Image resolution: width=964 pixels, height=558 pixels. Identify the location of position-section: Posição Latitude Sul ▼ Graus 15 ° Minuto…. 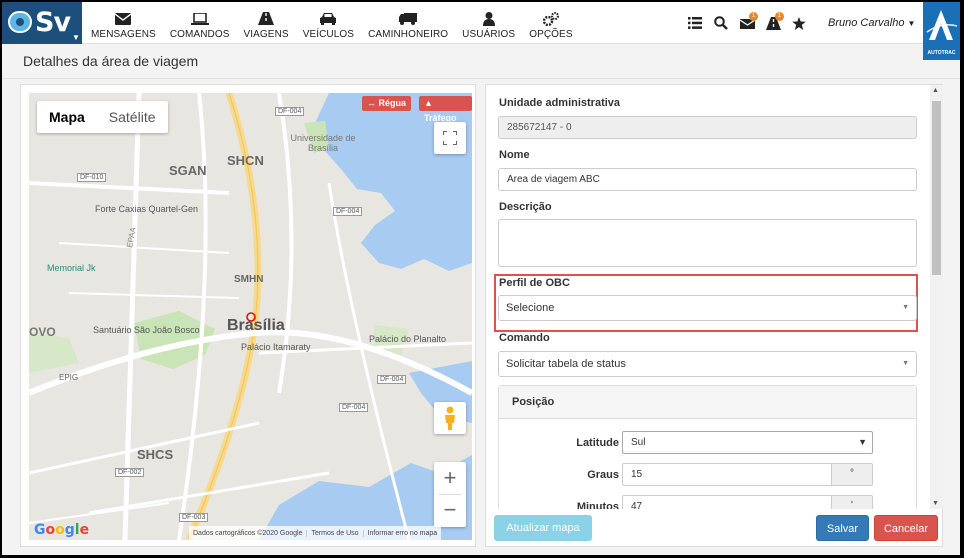
(707, 447).